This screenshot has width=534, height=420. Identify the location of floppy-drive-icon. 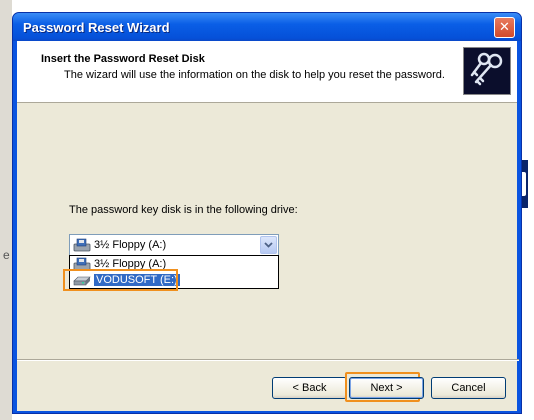
(82, 245).